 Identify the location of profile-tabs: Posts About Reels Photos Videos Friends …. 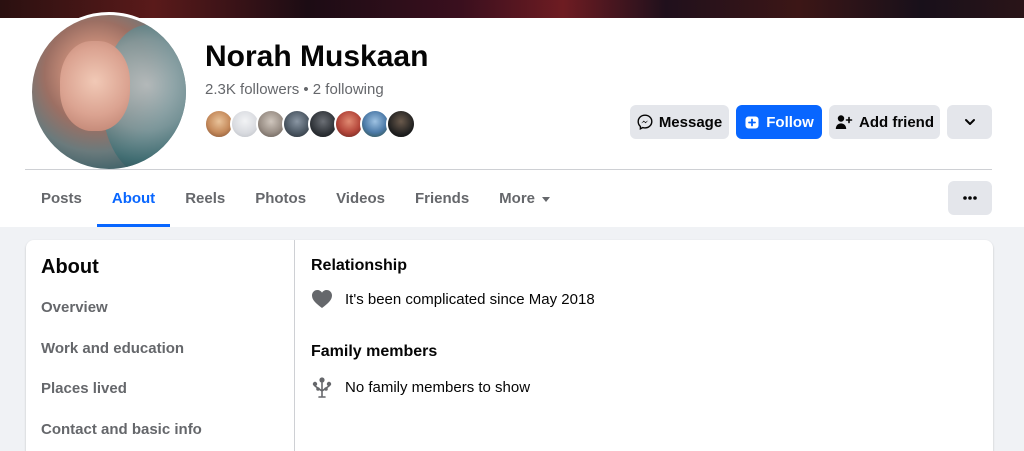
(296, 198).